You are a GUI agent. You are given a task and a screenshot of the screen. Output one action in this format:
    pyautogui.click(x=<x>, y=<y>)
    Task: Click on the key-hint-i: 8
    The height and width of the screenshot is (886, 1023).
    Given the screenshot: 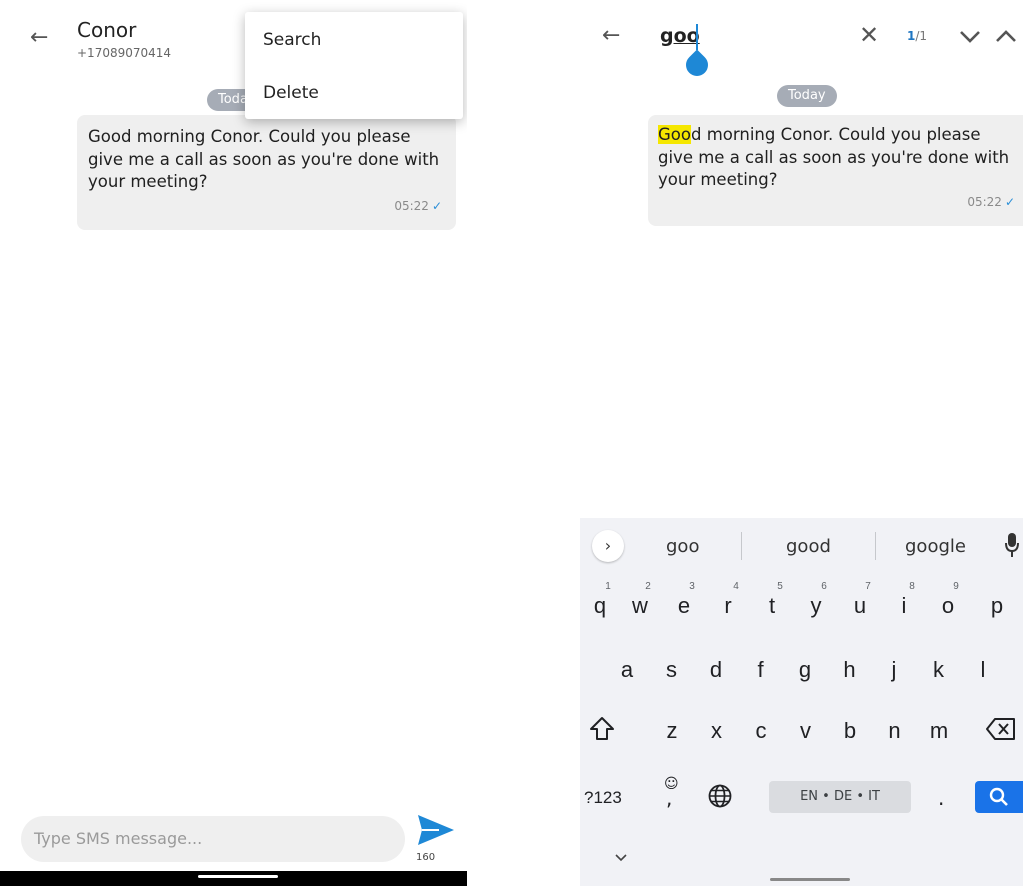 What is the action you would take?
    pyautogui.click(x=912, y=586)
    